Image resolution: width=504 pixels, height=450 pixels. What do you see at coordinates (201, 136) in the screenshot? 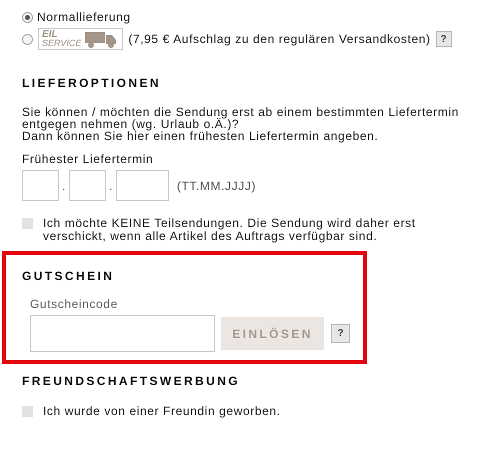
I see `info-text: Dann können Sie hier einen frühesten Liefertermin angeben.` at bounding box center [201, 136].